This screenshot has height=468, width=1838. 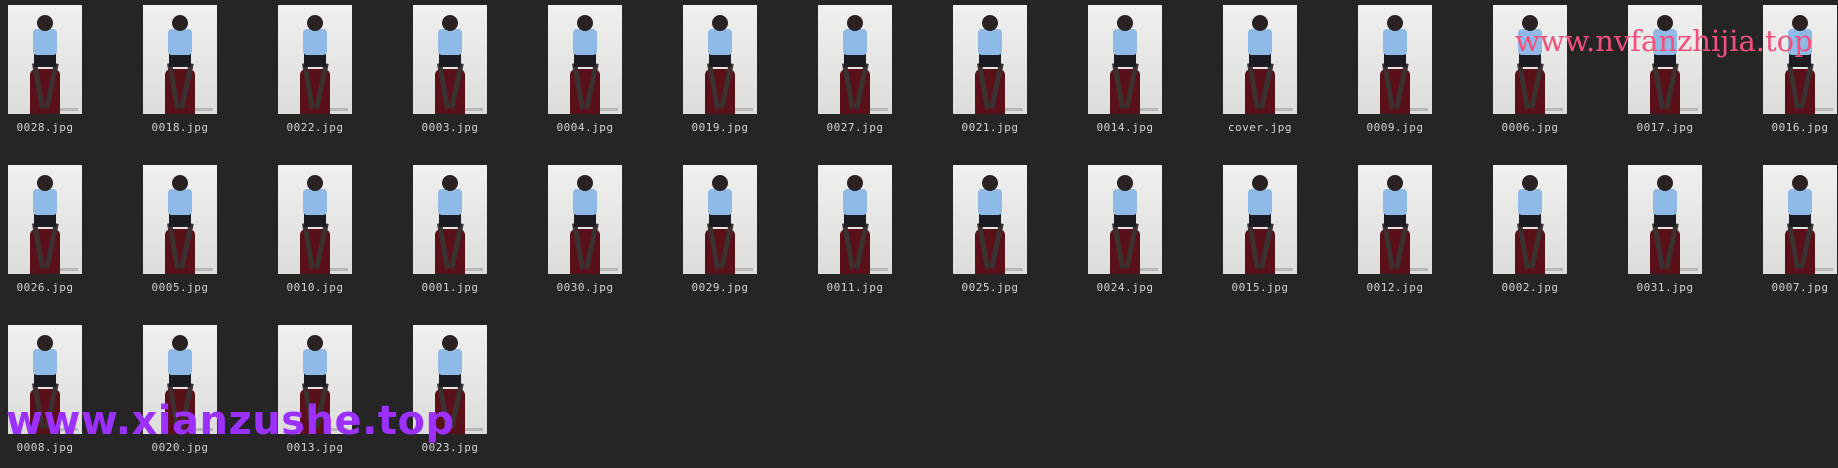 What do you see at coordinates (1800, 287) in the screenshot?
I see `file-name: 0007.jpg` at bounding box center [1800, 287].